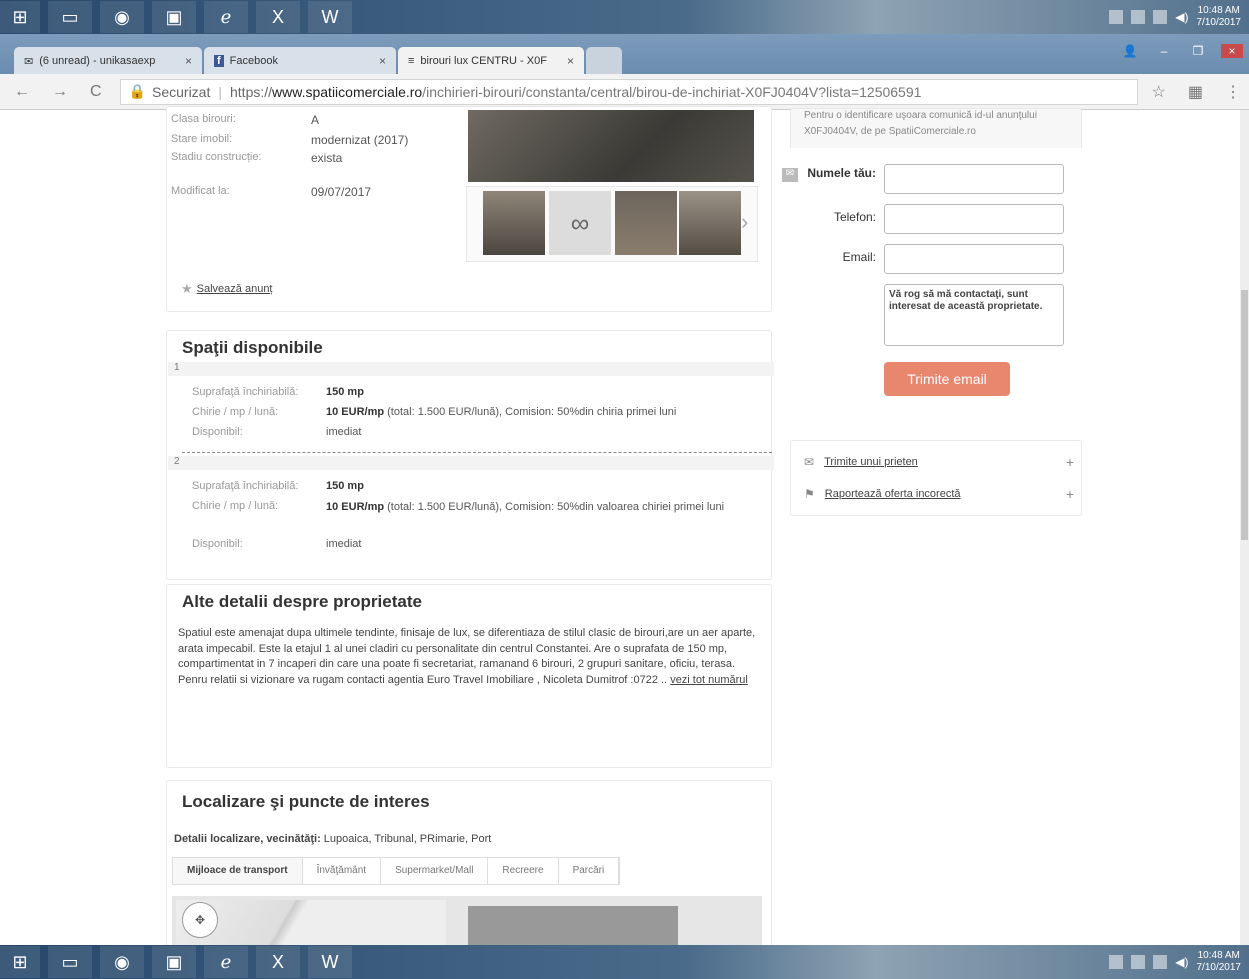 The image size is (1249, 979). I want to click on scrollbar-thumb, so click(1244, 415).